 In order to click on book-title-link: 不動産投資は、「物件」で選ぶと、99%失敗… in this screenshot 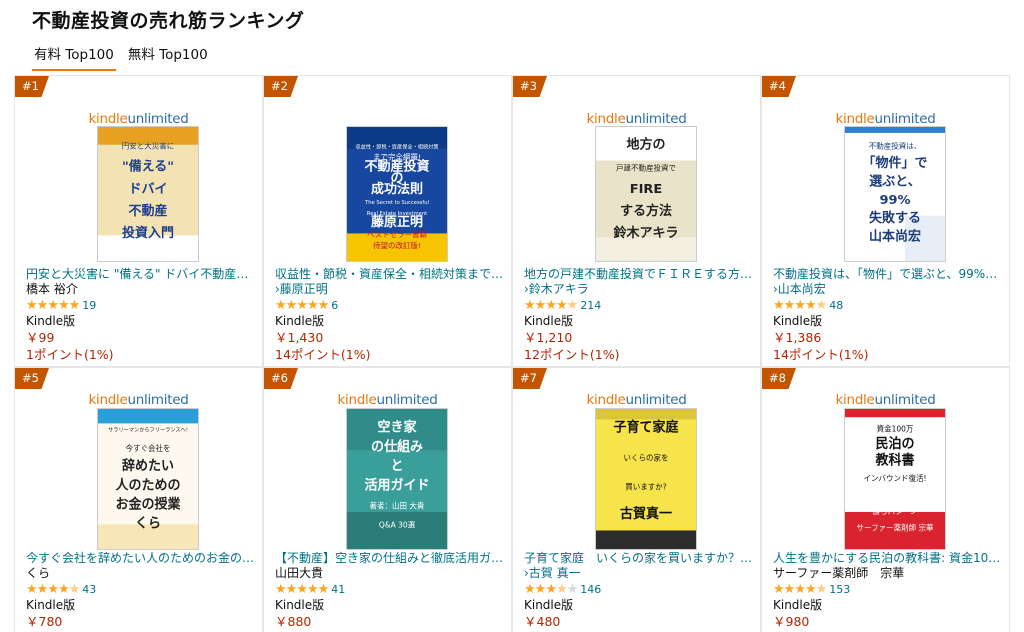, I will do `click(889, 274)`.